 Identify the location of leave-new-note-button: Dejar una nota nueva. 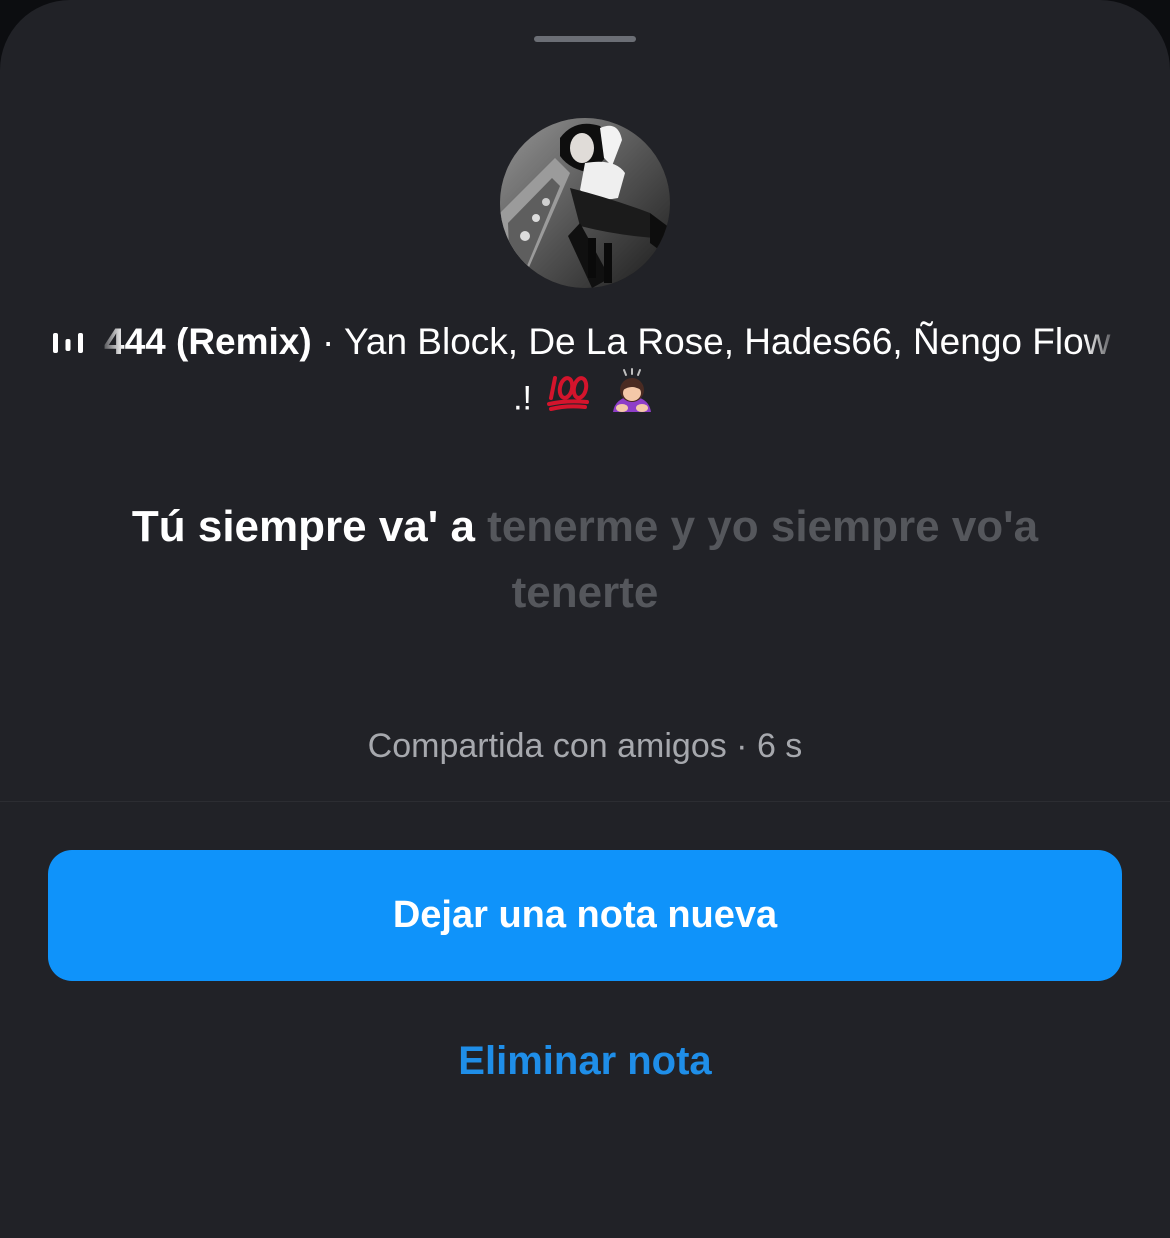
(585, 915).